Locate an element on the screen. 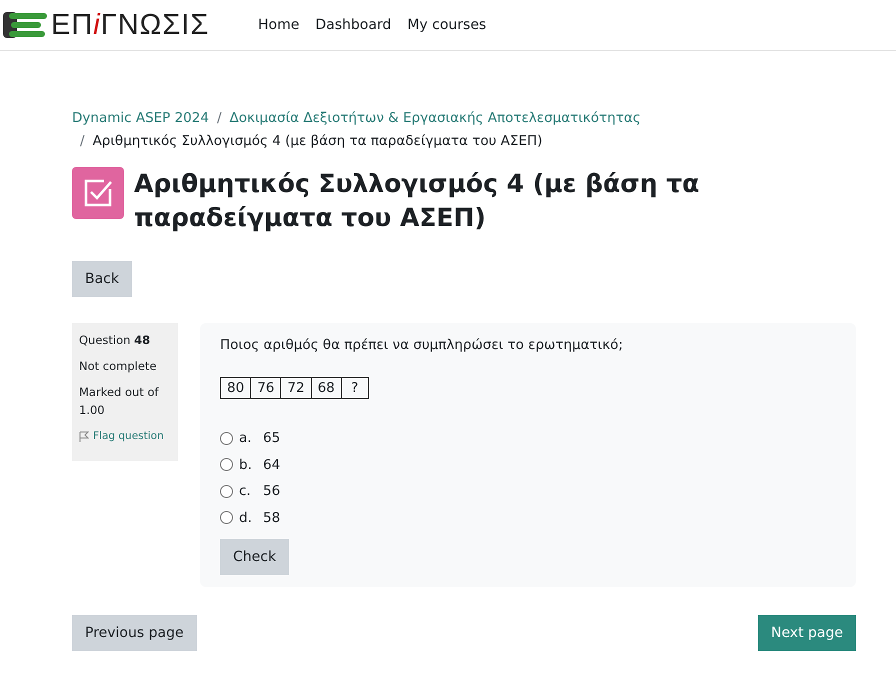 Image resolution: width=896 pixels, height=685 pixels. option-label: 65 is located at coordinates (271, 438).